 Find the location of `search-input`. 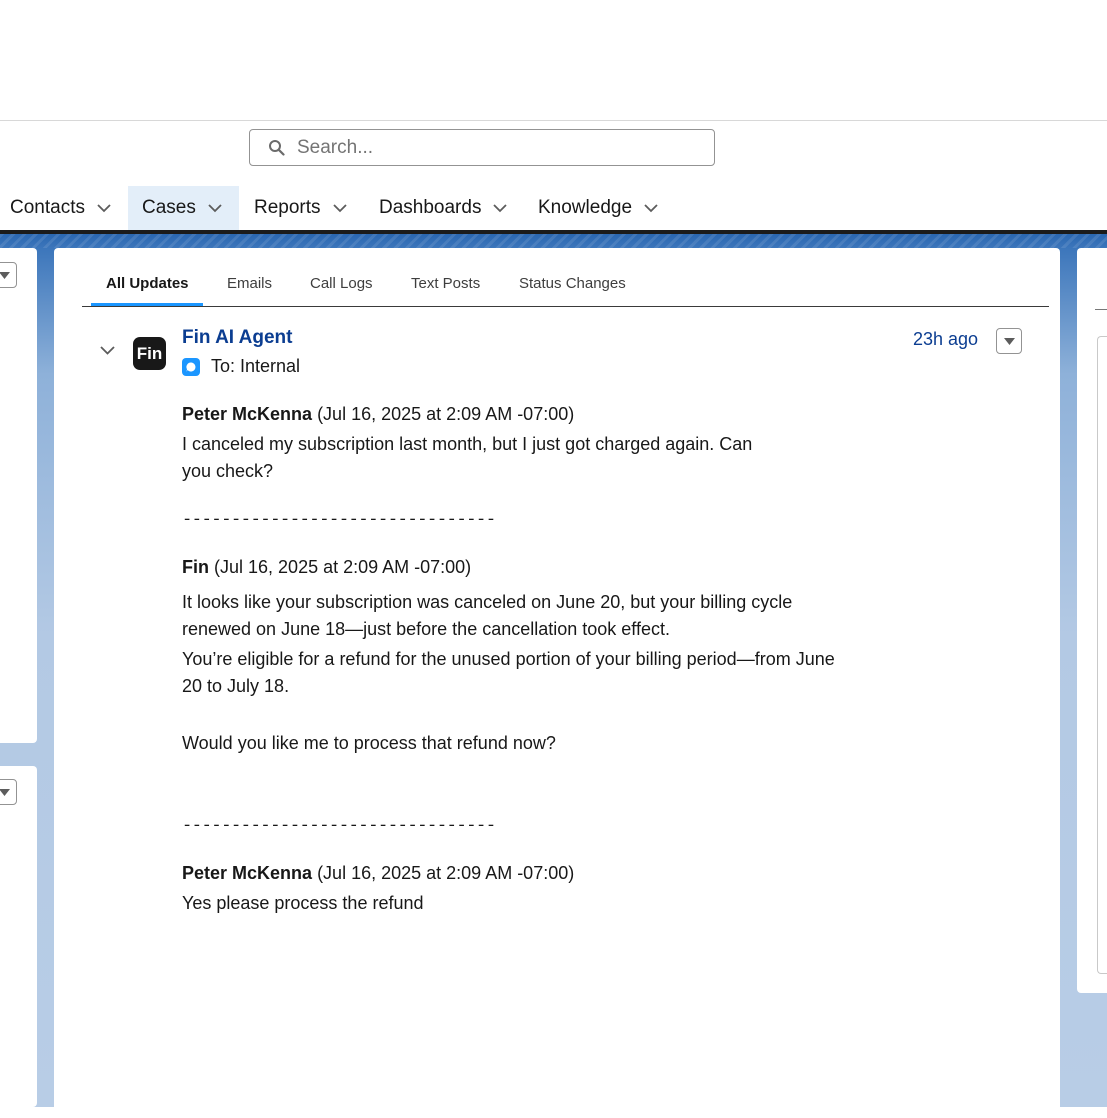

search-input is located at coordinates (487, 147).